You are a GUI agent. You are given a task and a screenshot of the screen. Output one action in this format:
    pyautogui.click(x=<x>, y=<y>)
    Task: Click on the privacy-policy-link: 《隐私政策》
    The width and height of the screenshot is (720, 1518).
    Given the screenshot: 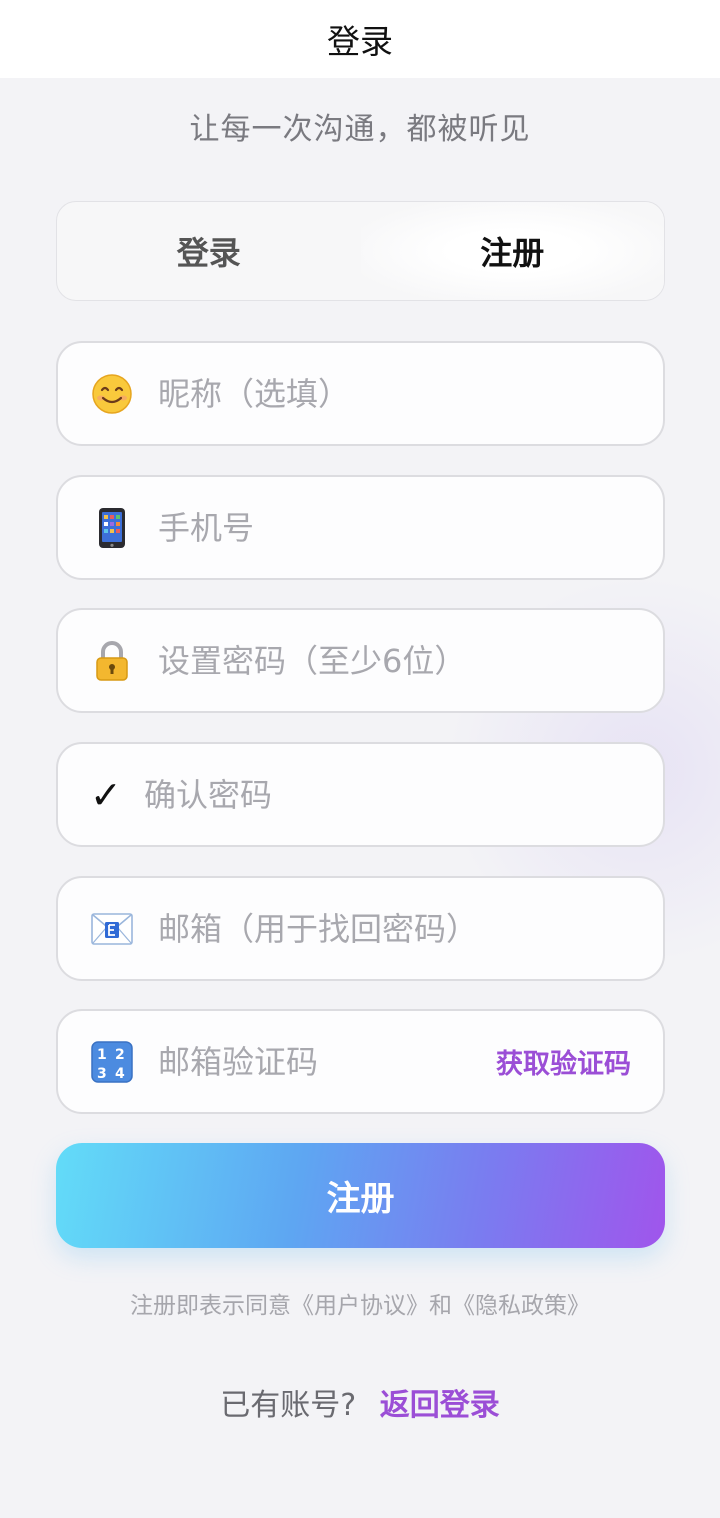 What is the action you would take?
    pyautogui.click(x=521, y=1306)
    